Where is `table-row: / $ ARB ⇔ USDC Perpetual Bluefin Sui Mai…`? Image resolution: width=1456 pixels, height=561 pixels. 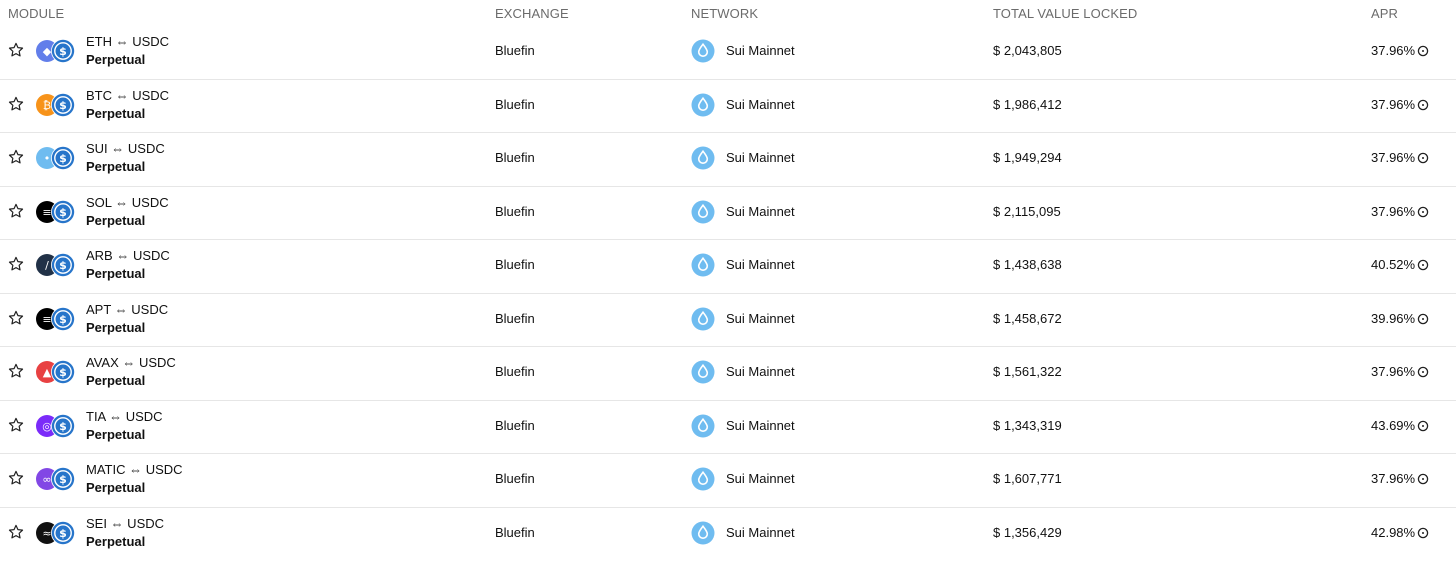
table-row: / $ ARB ⇔ USDC Perpetual Bluefin Sui Mai… is located at coordinates (728, 267).